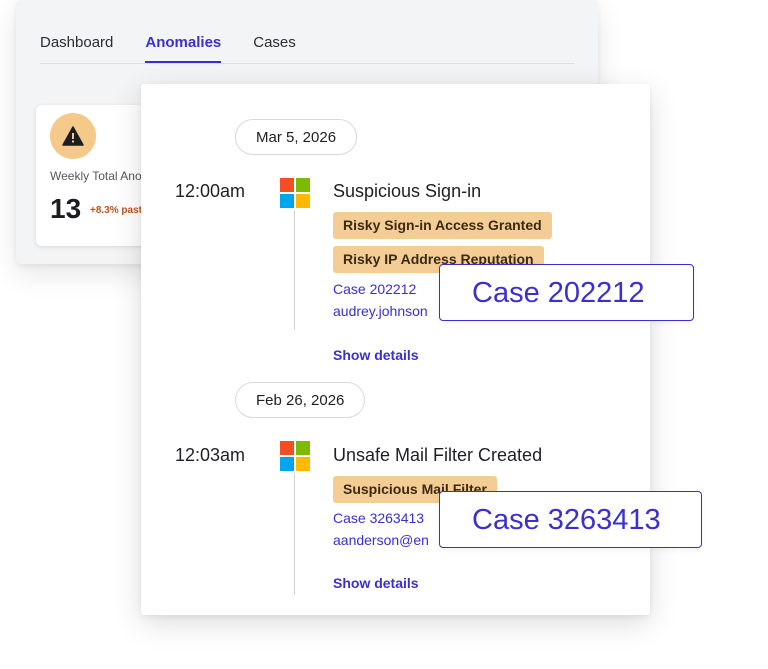 The image size is (768, 669). What do you see at coordinates (76, 44) in the screenshot?
I see `tab-dashboard: Dashboard` at bounding box center [76, 44].